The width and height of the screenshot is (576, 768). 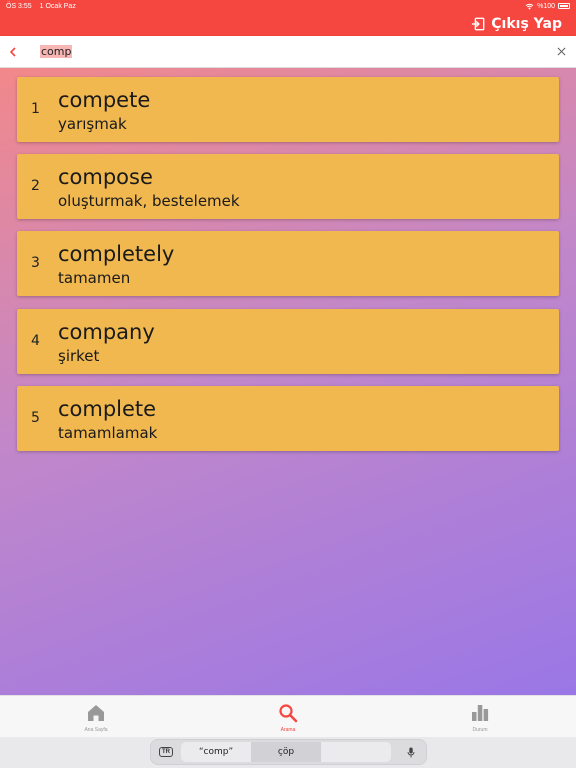 I want to click on suggestion-2: çöp, so click(x=286, y=752).